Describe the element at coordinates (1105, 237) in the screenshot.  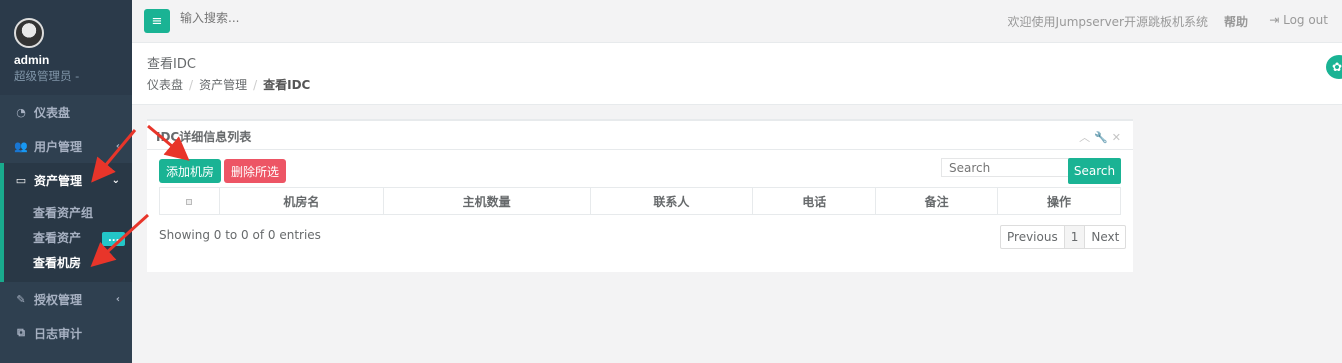
I see `pagination-next: Next` at that location.